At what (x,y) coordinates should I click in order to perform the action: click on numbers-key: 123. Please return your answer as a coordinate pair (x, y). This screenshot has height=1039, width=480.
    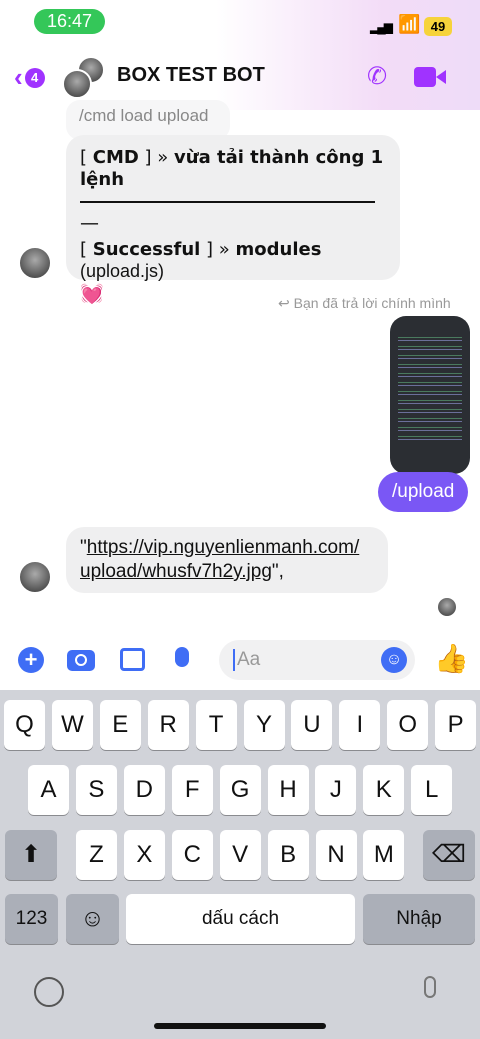
    Looking at the image, I should click on (31, 919).